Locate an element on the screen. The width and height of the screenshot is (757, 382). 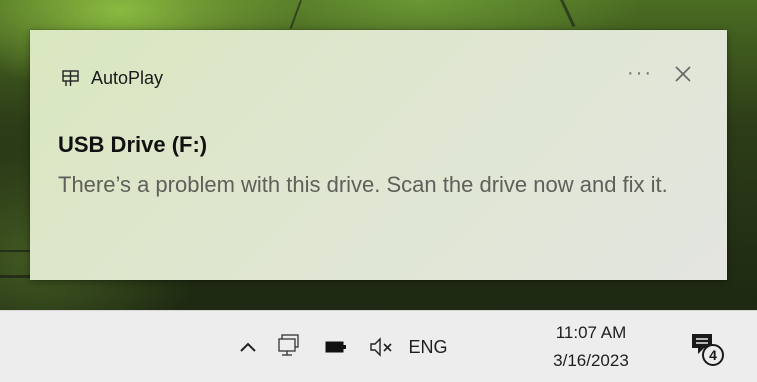
battery-button is located at coordinates (336, 347).